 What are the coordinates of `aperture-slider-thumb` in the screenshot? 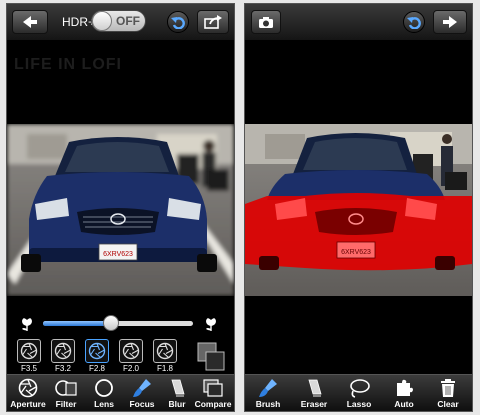 It's located at (110, 323).